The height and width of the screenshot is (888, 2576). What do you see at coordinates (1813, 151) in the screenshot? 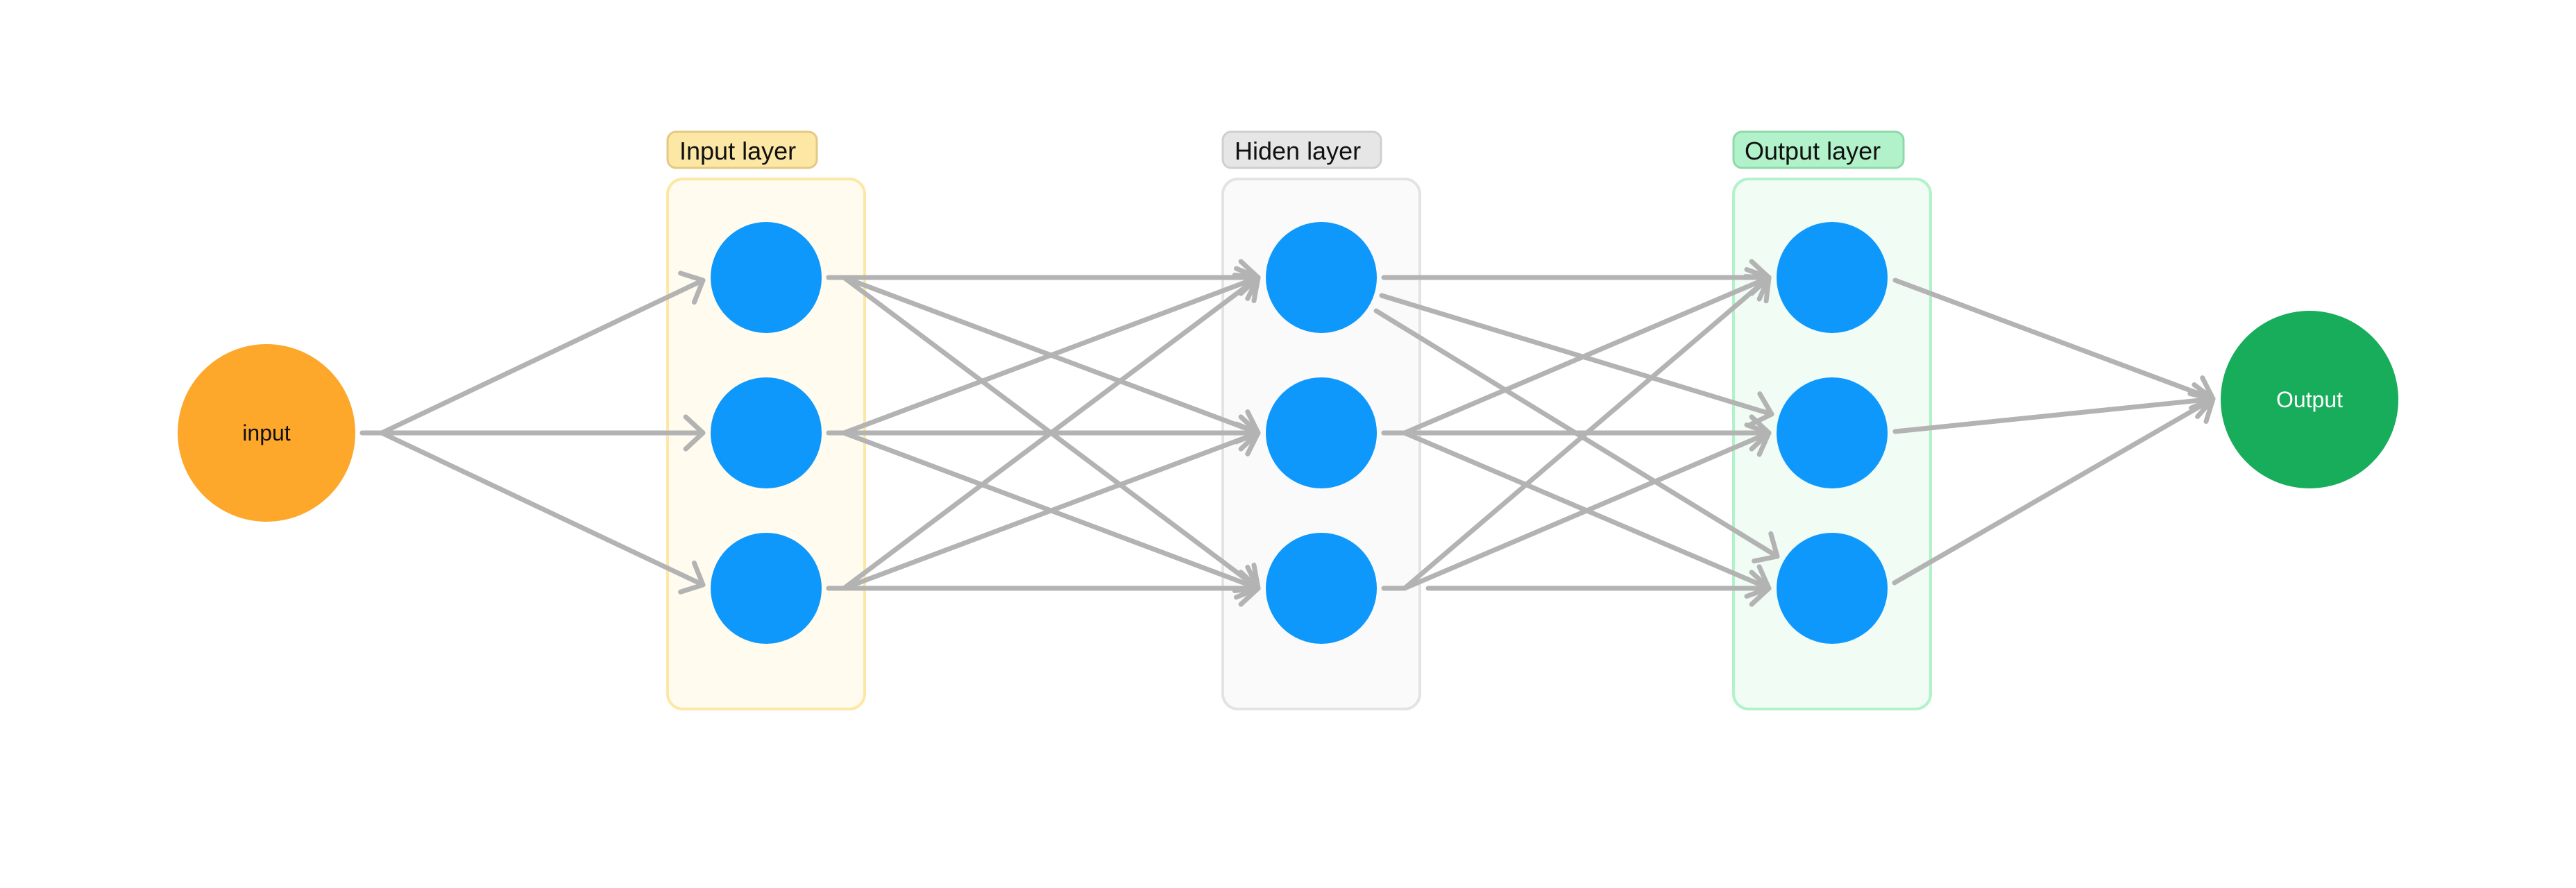
I see `layer-label-output: Output layer` at bounding box center [1813, 151].